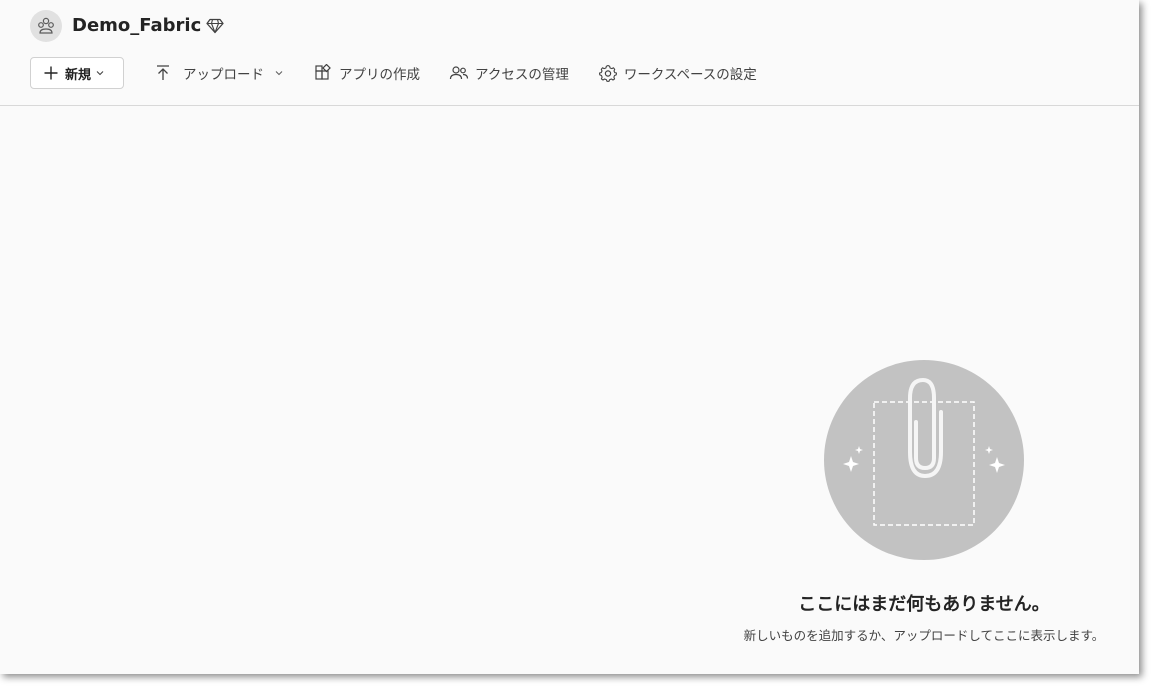  What do you see at coordinates (608, 73) in the screenshot?
I see `gear-icon` at bounding box center [608, 73].